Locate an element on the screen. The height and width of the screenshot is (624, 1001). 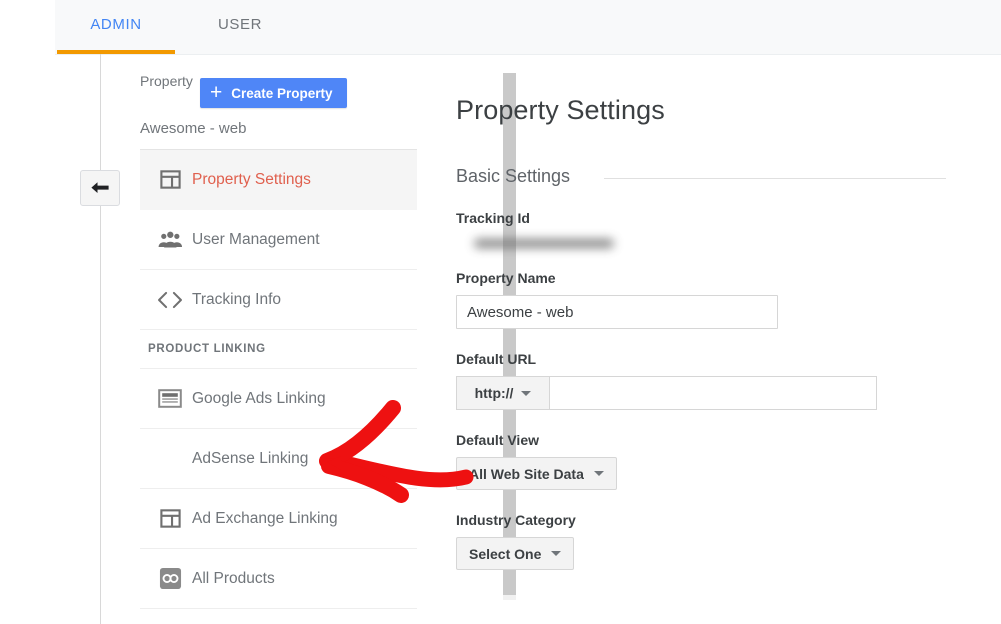
default-view-dropdown: All Web Site Data is located at coordinates (536, 473).